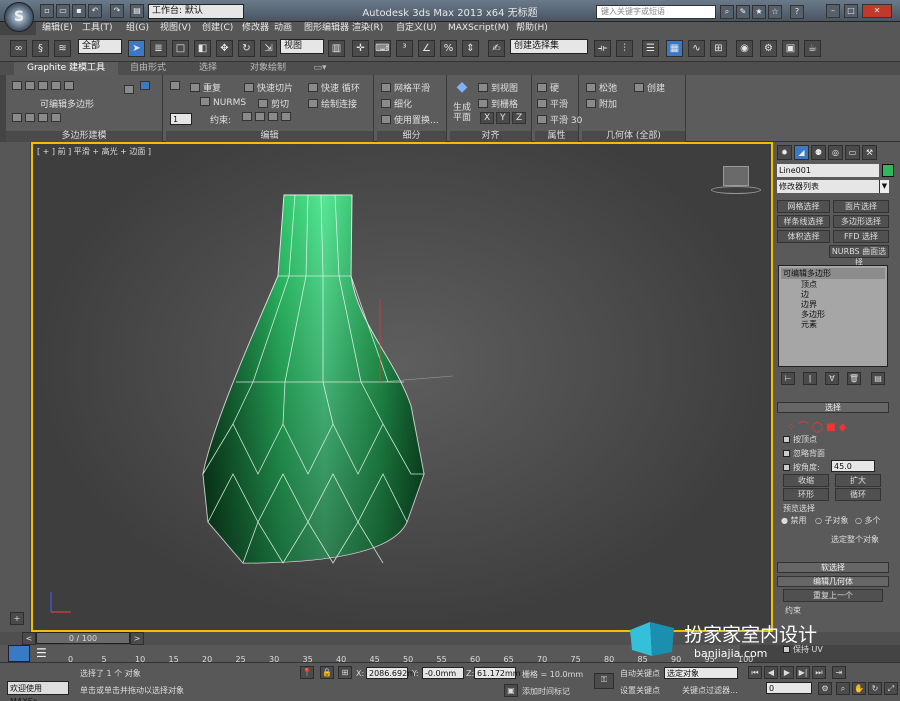  What do you see at coordinates (869, 152) in the screenshot?
I see `utilities-tab-icon: ⚒` at bounding box center [869, 152].